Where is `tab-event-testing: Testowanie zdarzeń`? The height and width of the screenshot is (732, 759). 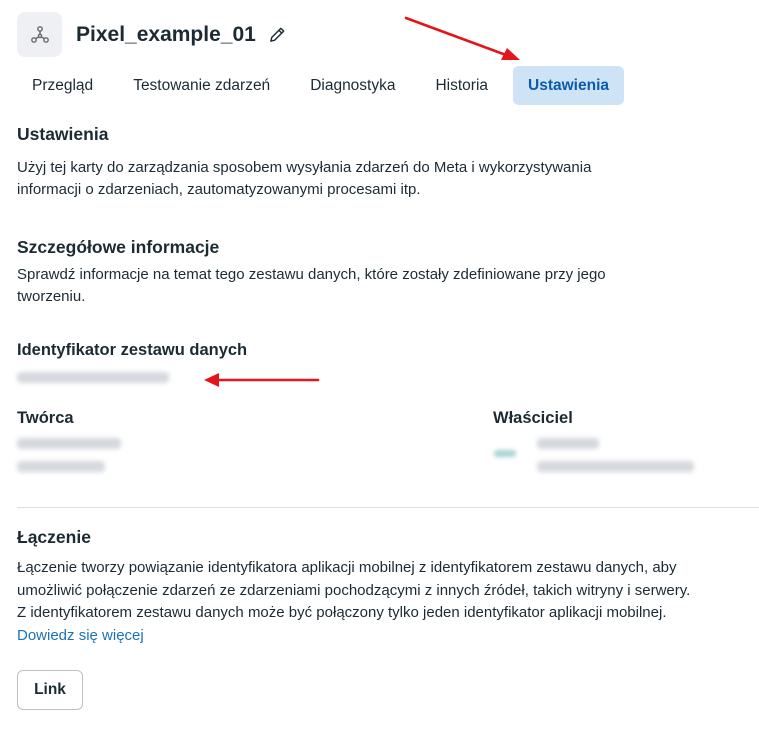
tab-event-testing: Testowanie zdarzeń is located at coordinates (201, 85).